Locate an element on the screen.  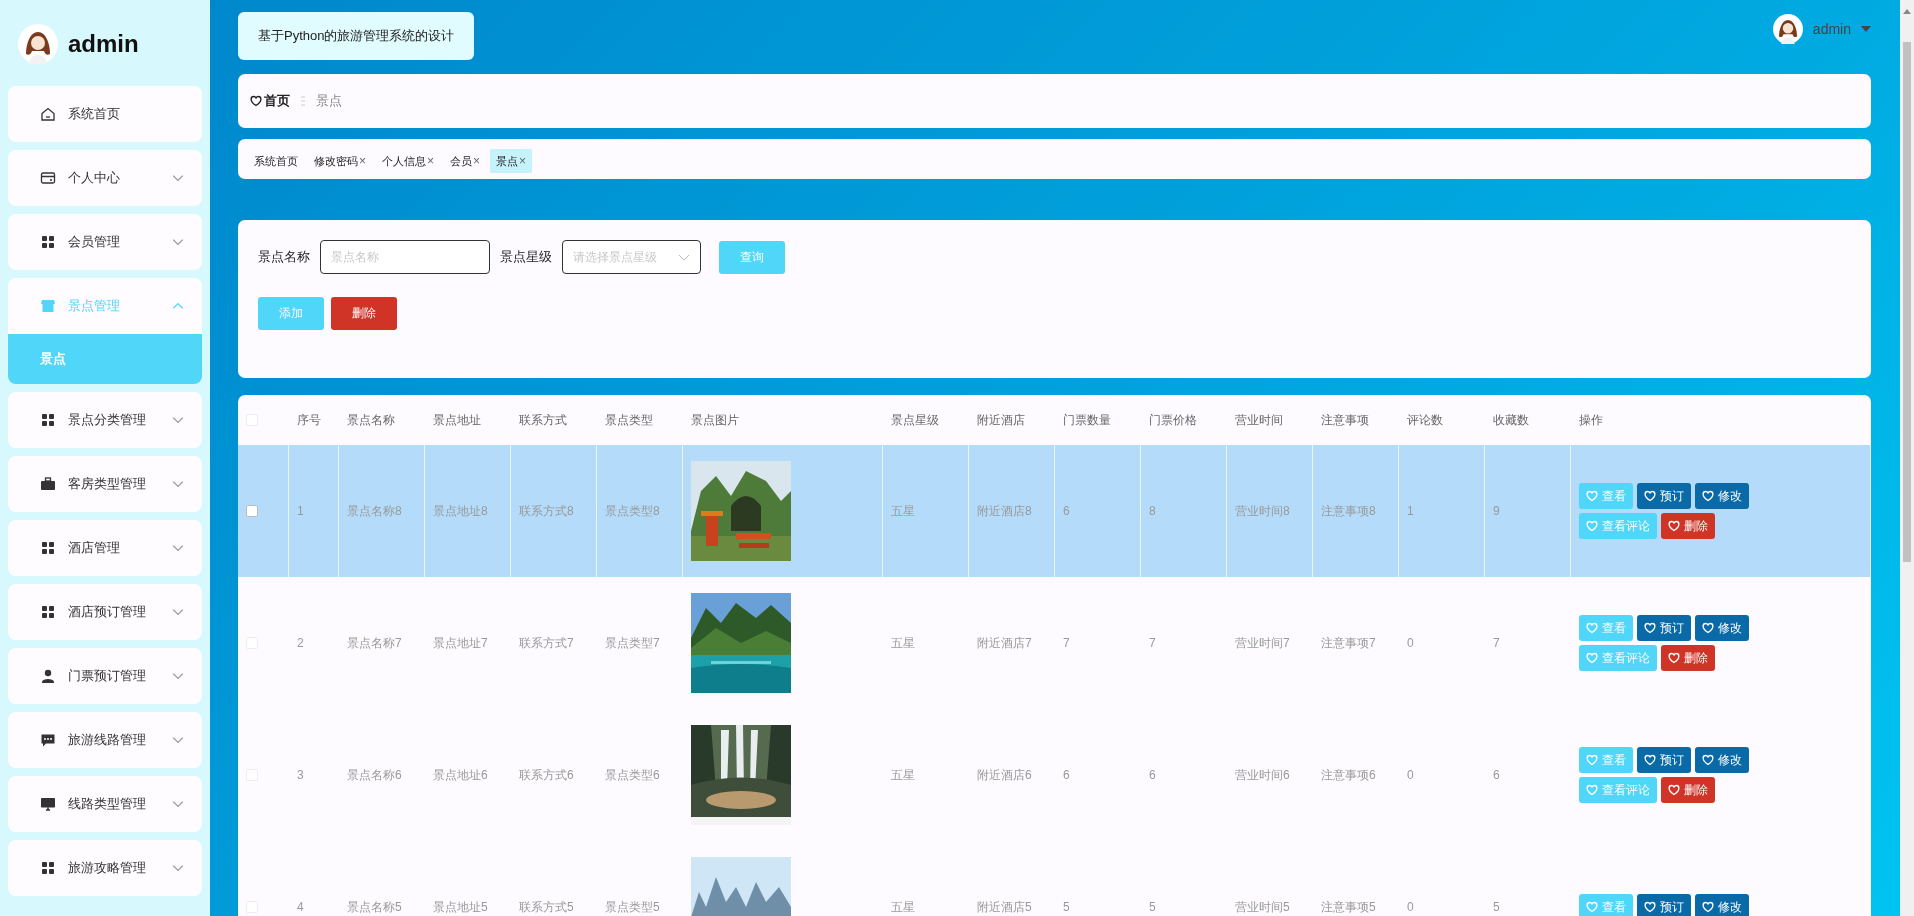
menu-item: 系统首页 is located at coordinates (105, 114).